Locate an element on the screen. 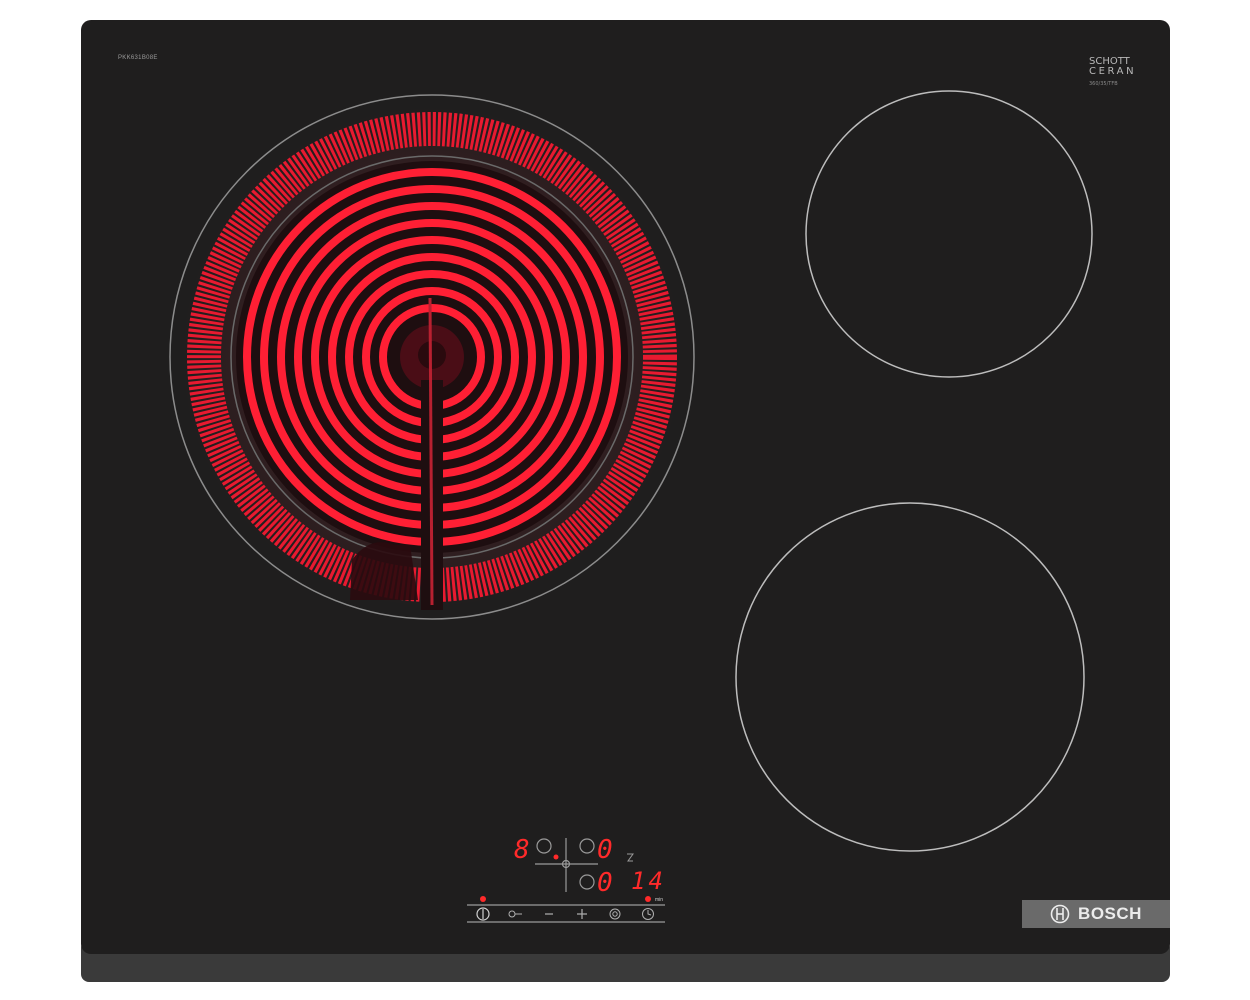 The height and width of the screenshot is (1000, 1250). power-indicator-led is located at coordinates (483, 899).